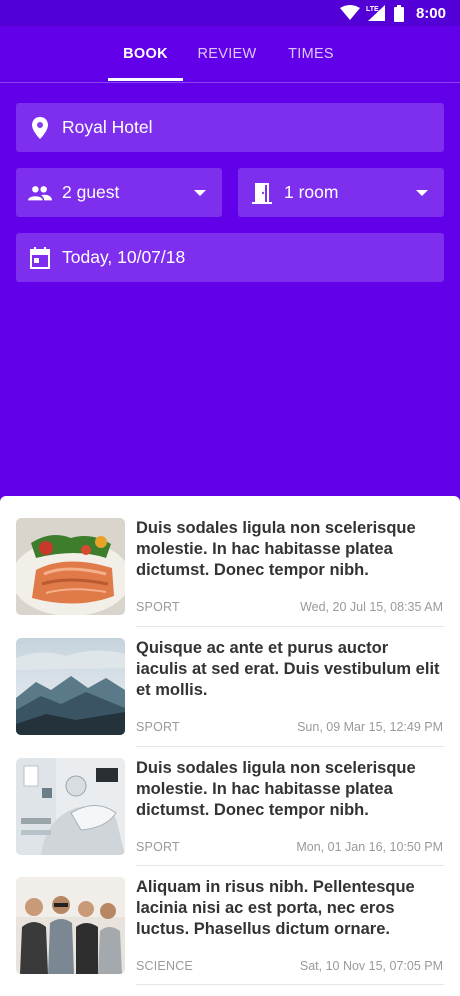  I want to click on guests-value: 2 guest, so click(91, 192).